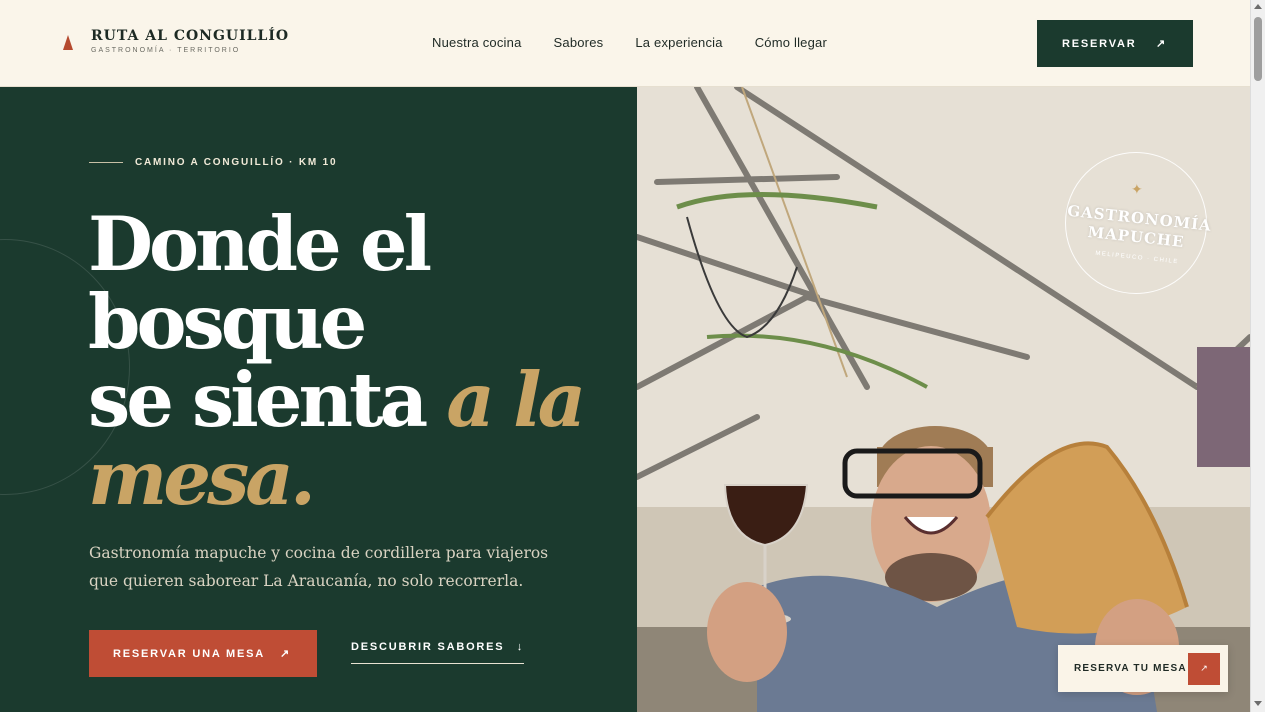 The width and height of the screenshot is (1265, 712). I want to click on headline-line-2: bosque, so click(227, 322).